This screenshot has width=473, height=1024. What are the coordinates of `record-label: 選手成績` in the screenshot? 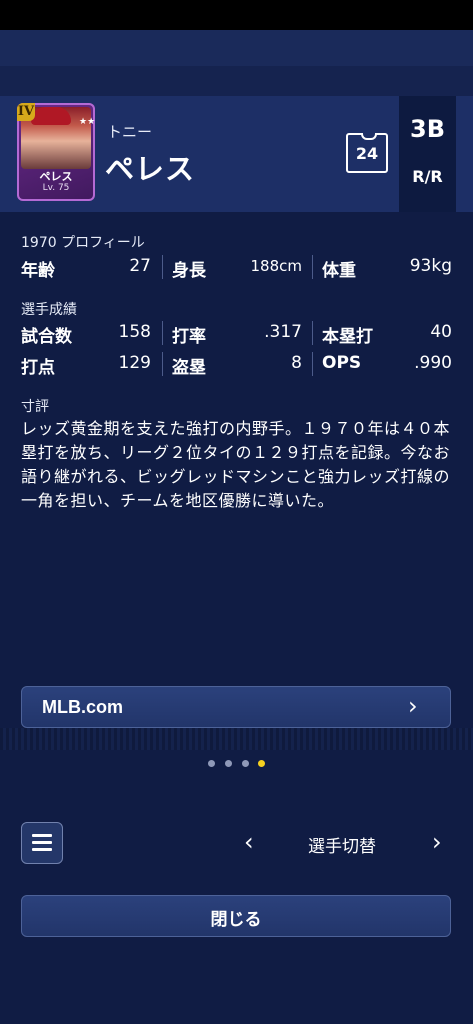 It's located at (49, 310).